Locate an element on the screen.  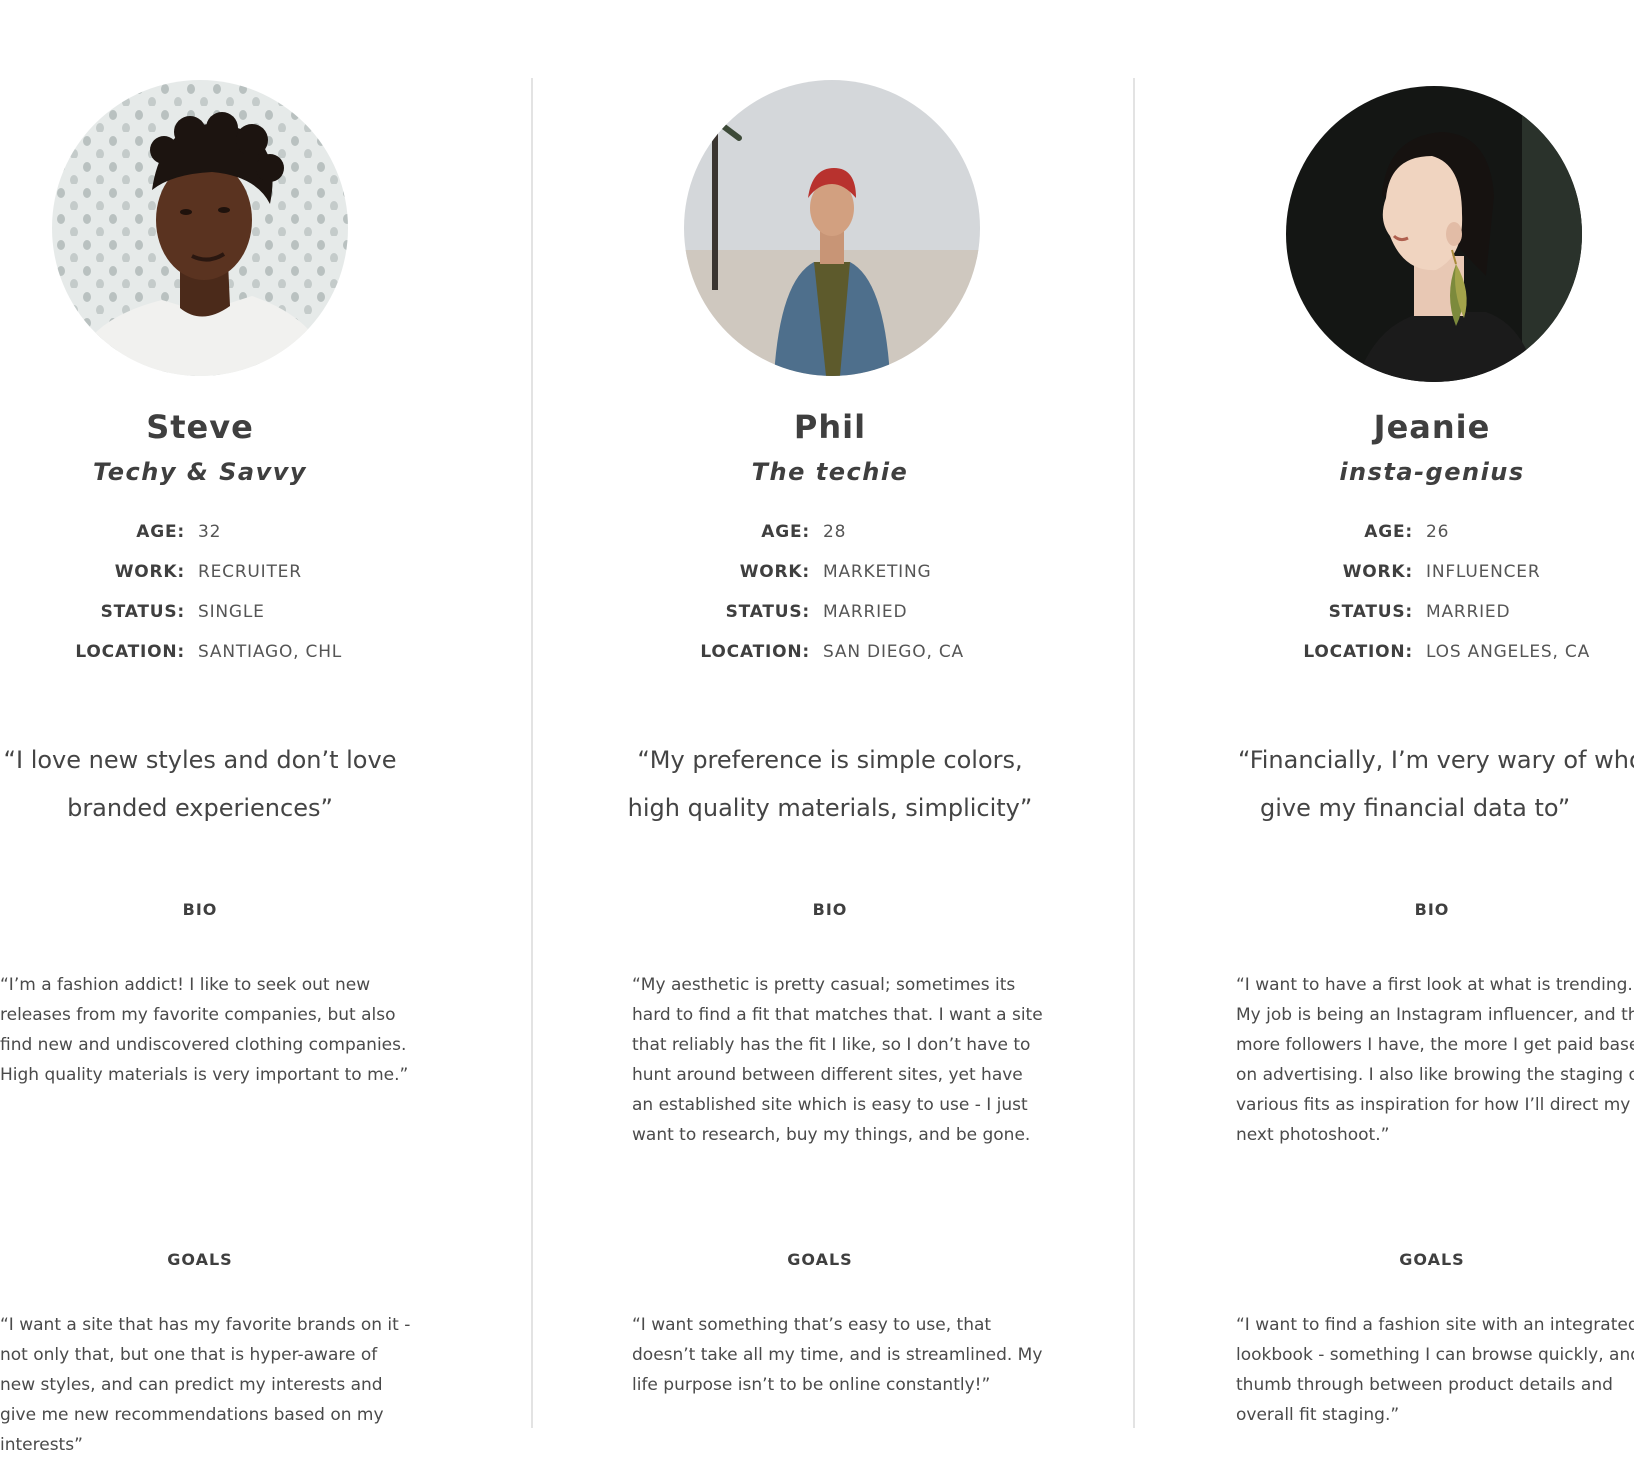
fact-location: LOCATION: SANTIAGO, CHL is located at coordinates (200, 662).